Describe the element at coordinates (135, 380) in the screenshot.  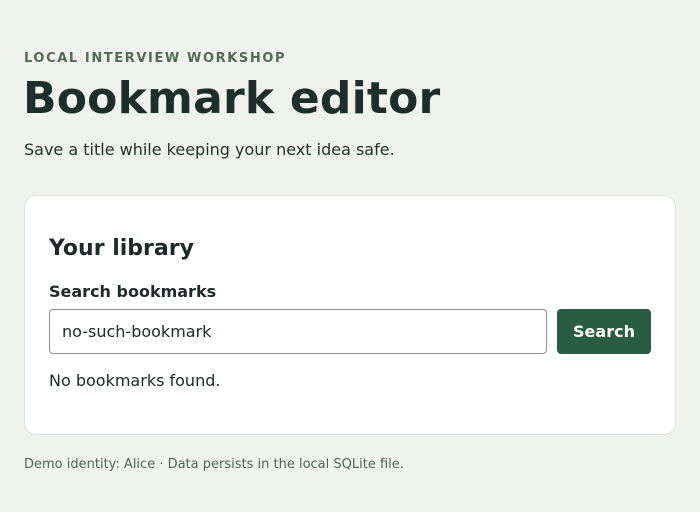
I see `empty-results-message: No bookmarks found.` at that location.